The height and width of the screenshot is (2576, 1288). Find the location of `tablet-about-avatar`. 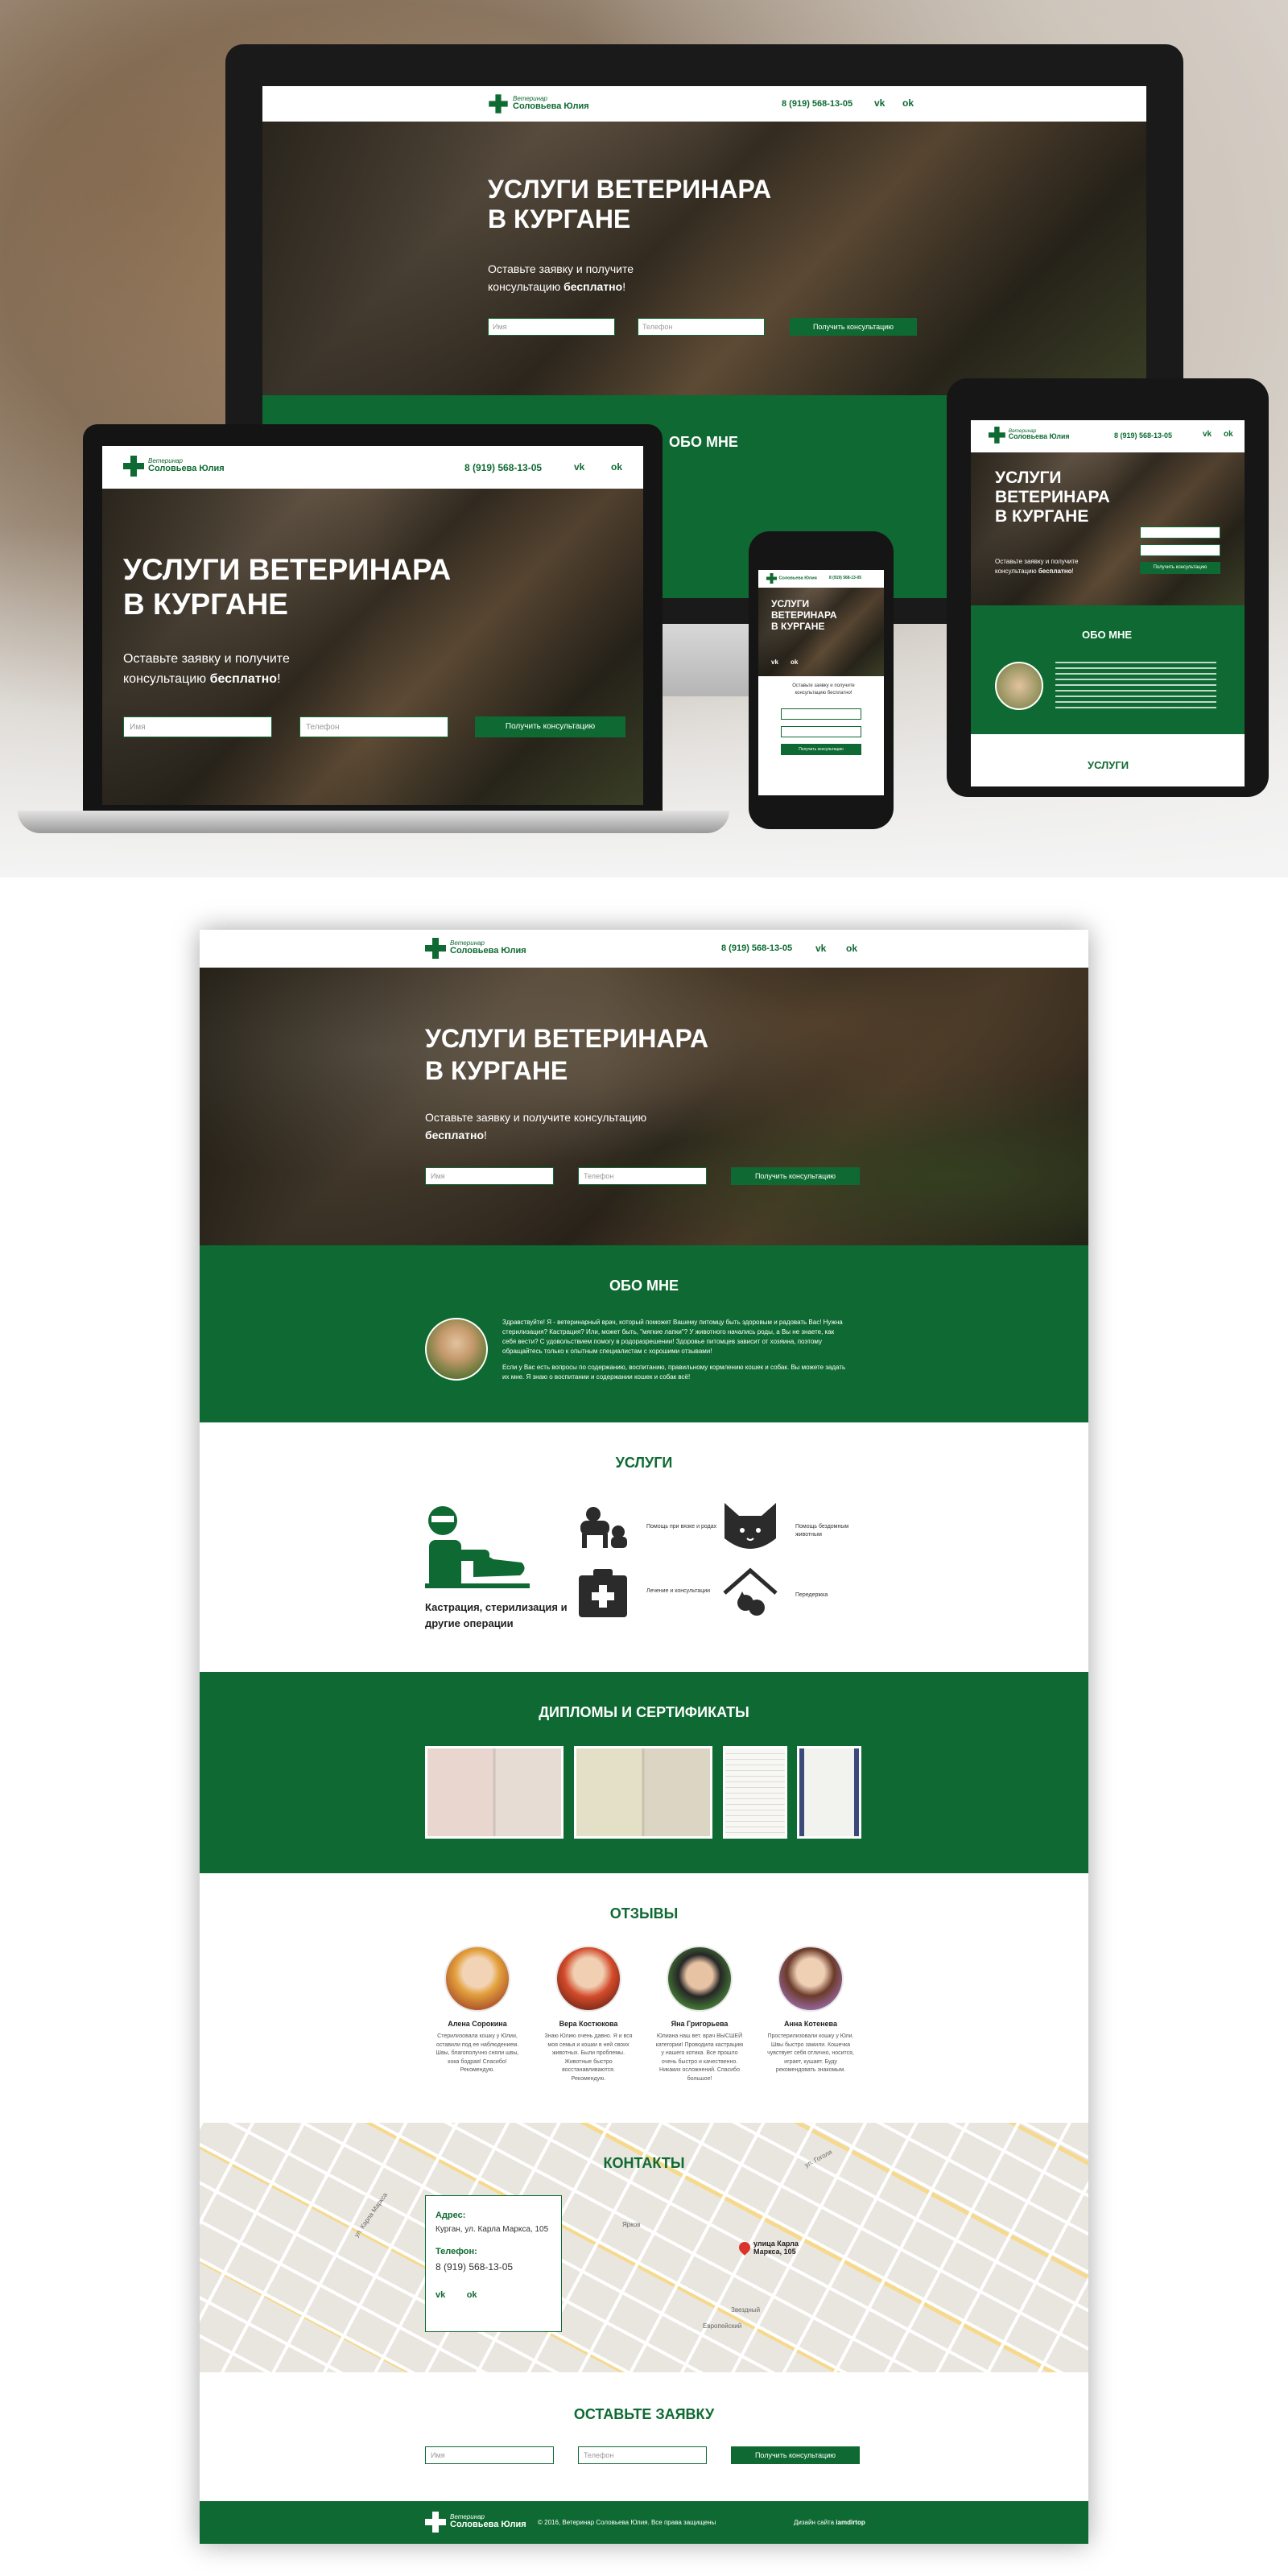

tablet-about-avatar is located at coordinates (1019, 686).